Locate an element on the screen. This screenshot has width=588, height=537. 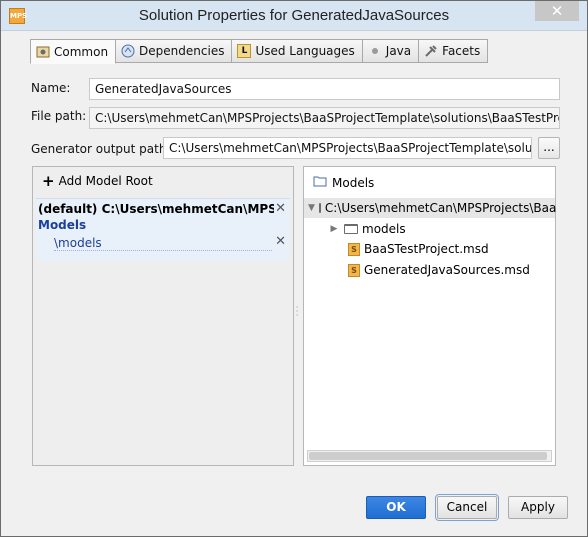
collapsed-arrow-icon: ▶ is located at coordinates (334, 229).